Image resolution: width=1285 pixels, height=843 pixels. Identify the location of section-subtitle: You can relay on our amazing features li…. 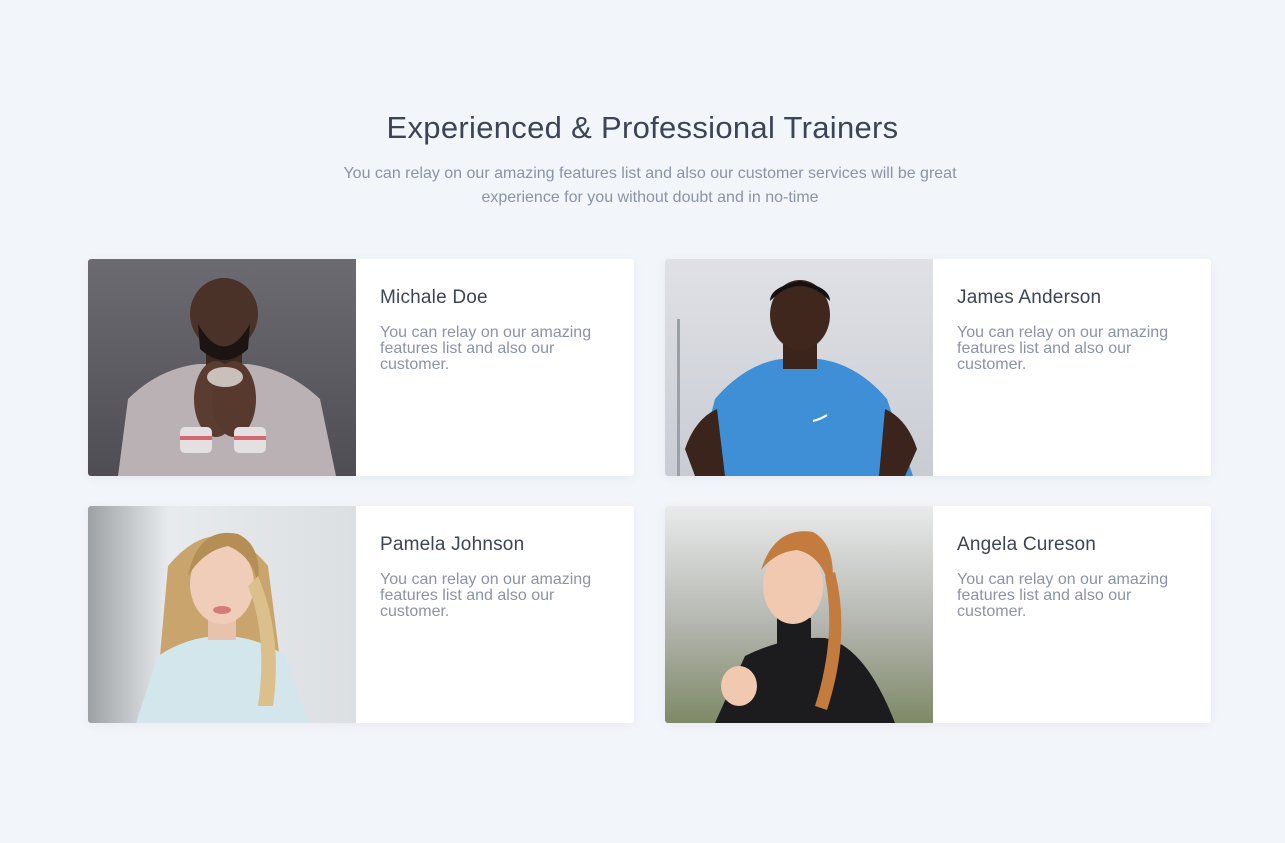
(650, 185).